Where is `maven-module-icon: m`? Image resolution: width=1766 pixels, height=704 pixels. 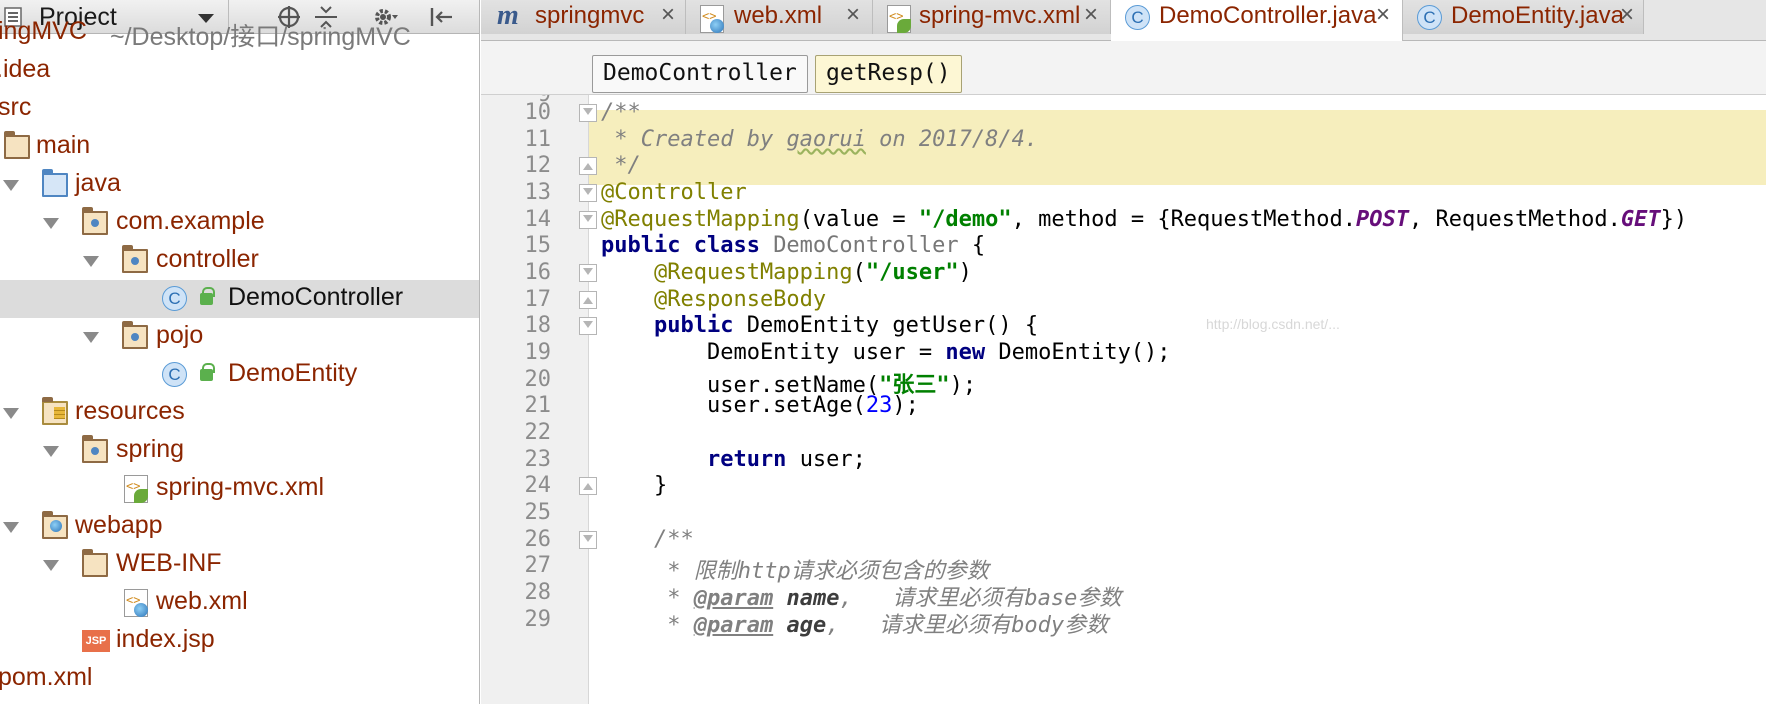
maven-module-icon: m is located at coordinates (508, 15).